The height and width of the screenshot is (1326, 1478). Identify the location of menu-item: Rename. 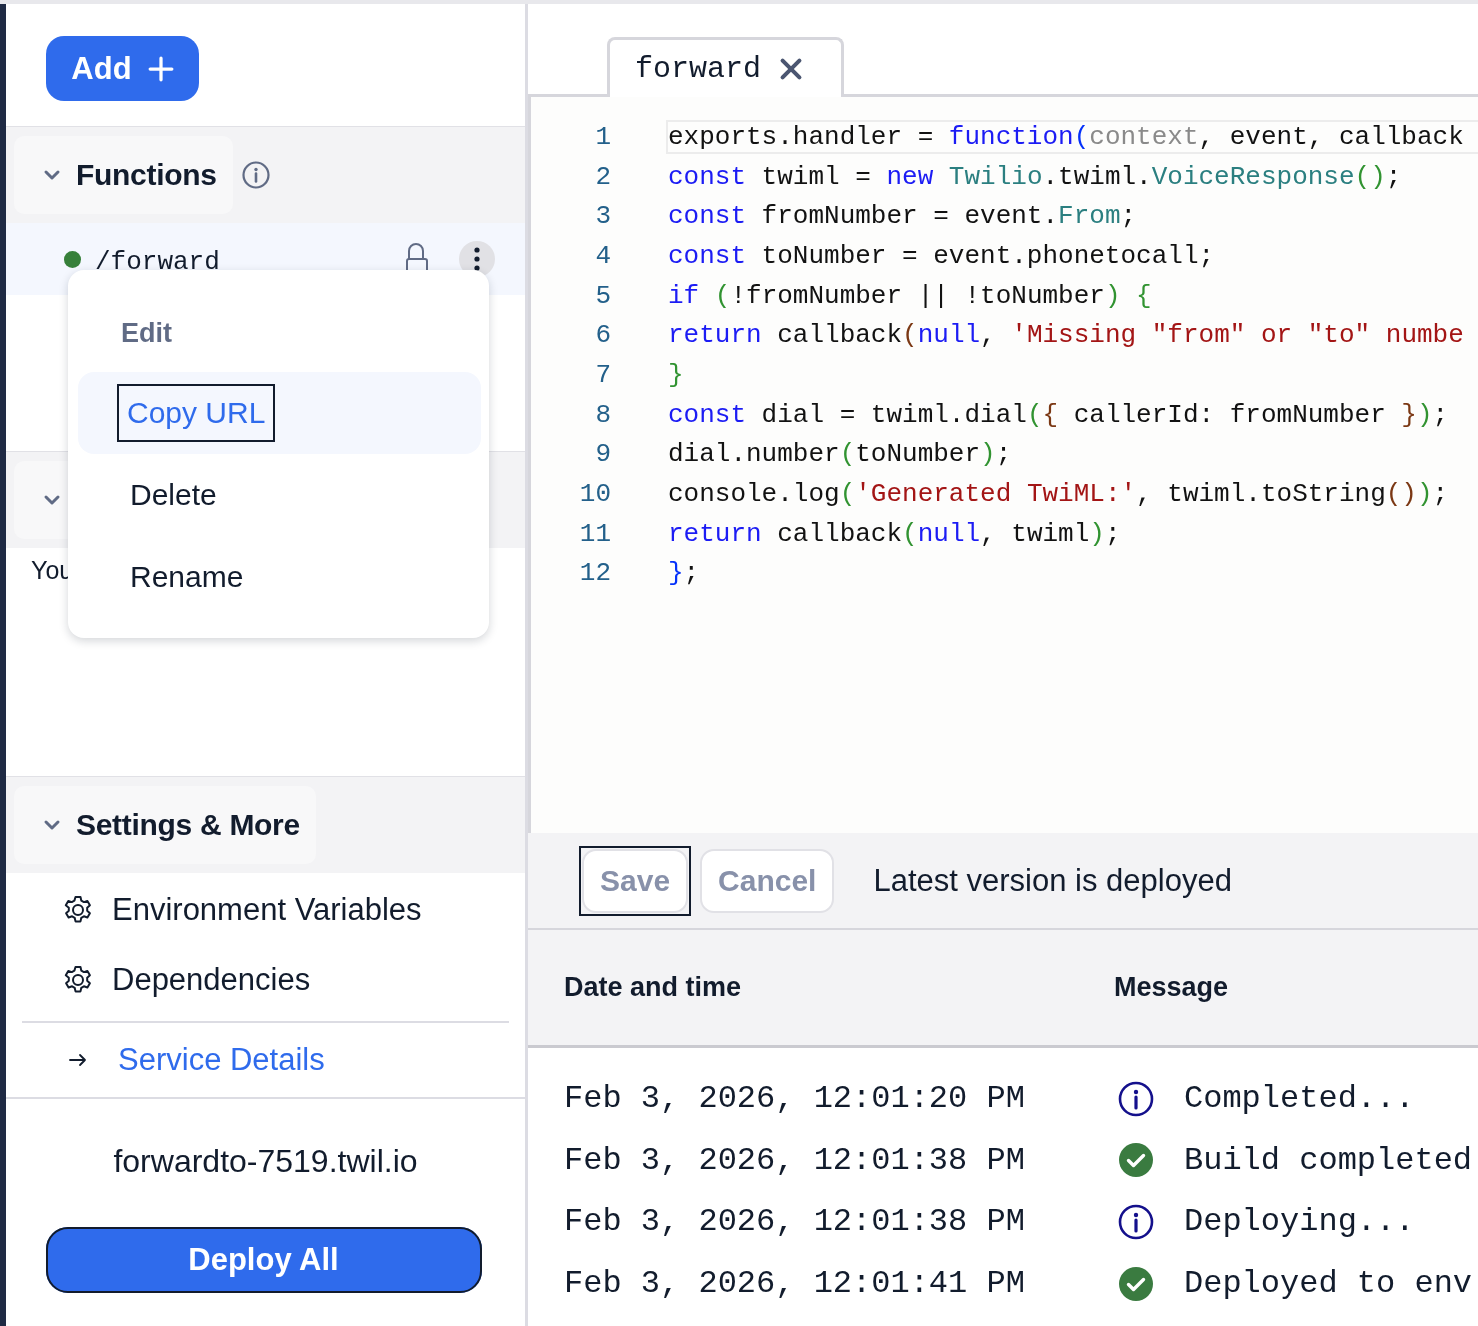
(187, 577).